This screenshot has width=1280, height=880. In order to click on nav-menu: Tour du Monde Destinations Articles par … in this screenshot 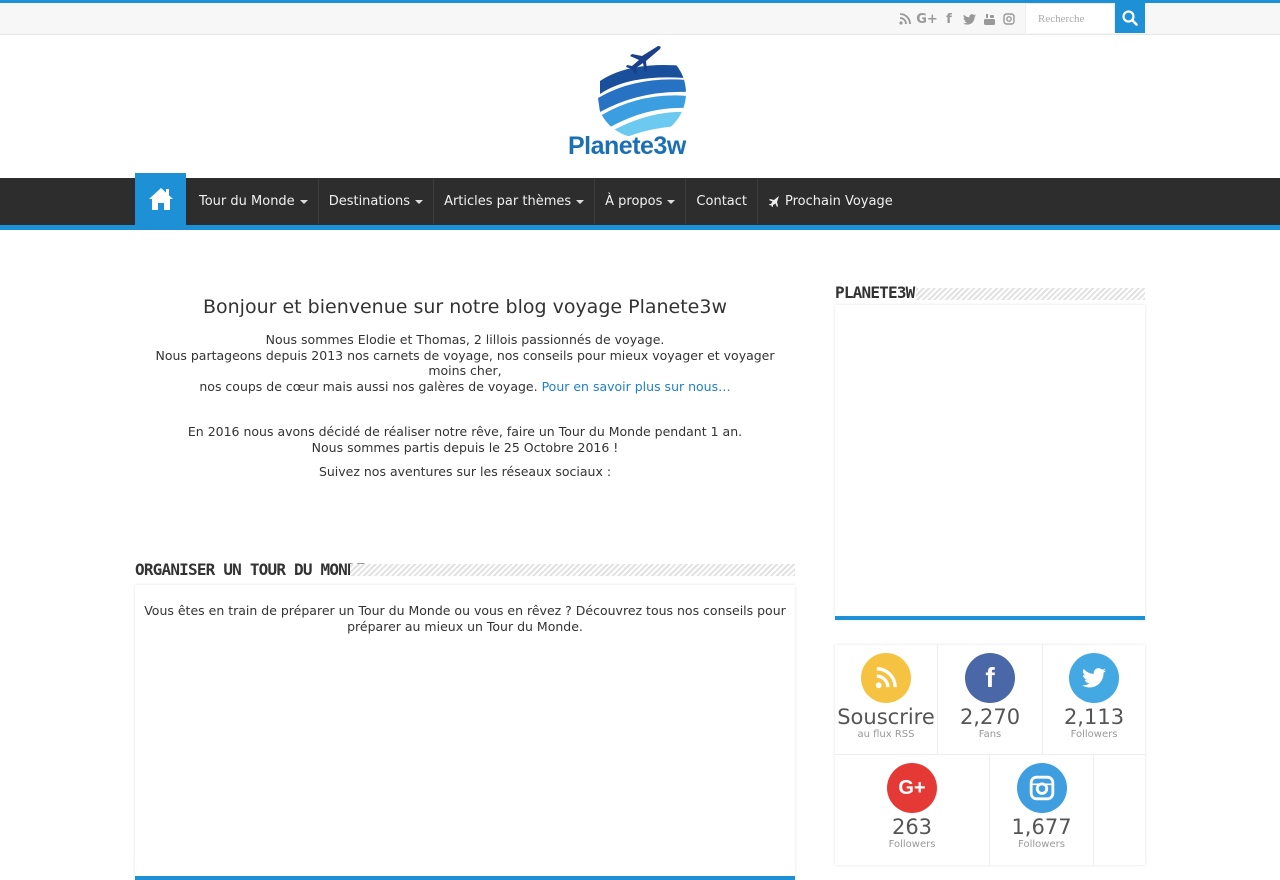, I will do `click(546, 201)`.